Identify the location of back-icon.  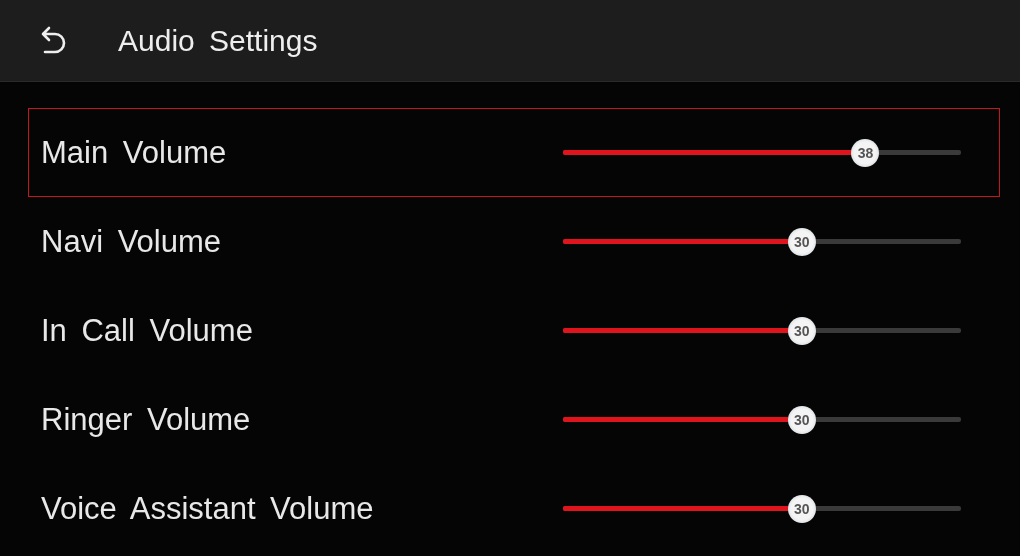
(53, 40).